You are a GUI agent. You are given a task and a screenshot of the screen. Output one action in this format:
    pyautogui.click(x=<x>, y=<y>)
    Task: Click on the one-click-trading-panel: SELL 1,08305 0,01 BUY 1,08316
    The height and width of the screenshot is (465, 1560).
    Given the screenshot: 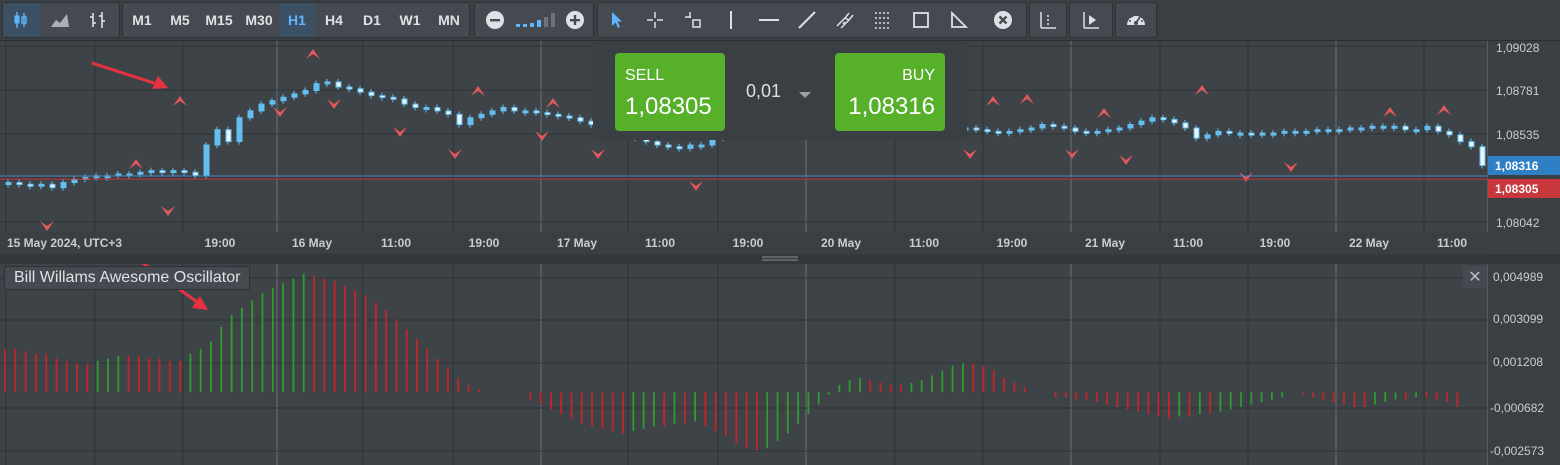 What is the action you would take?
    pyautogui.click(x=780, y=90)
    